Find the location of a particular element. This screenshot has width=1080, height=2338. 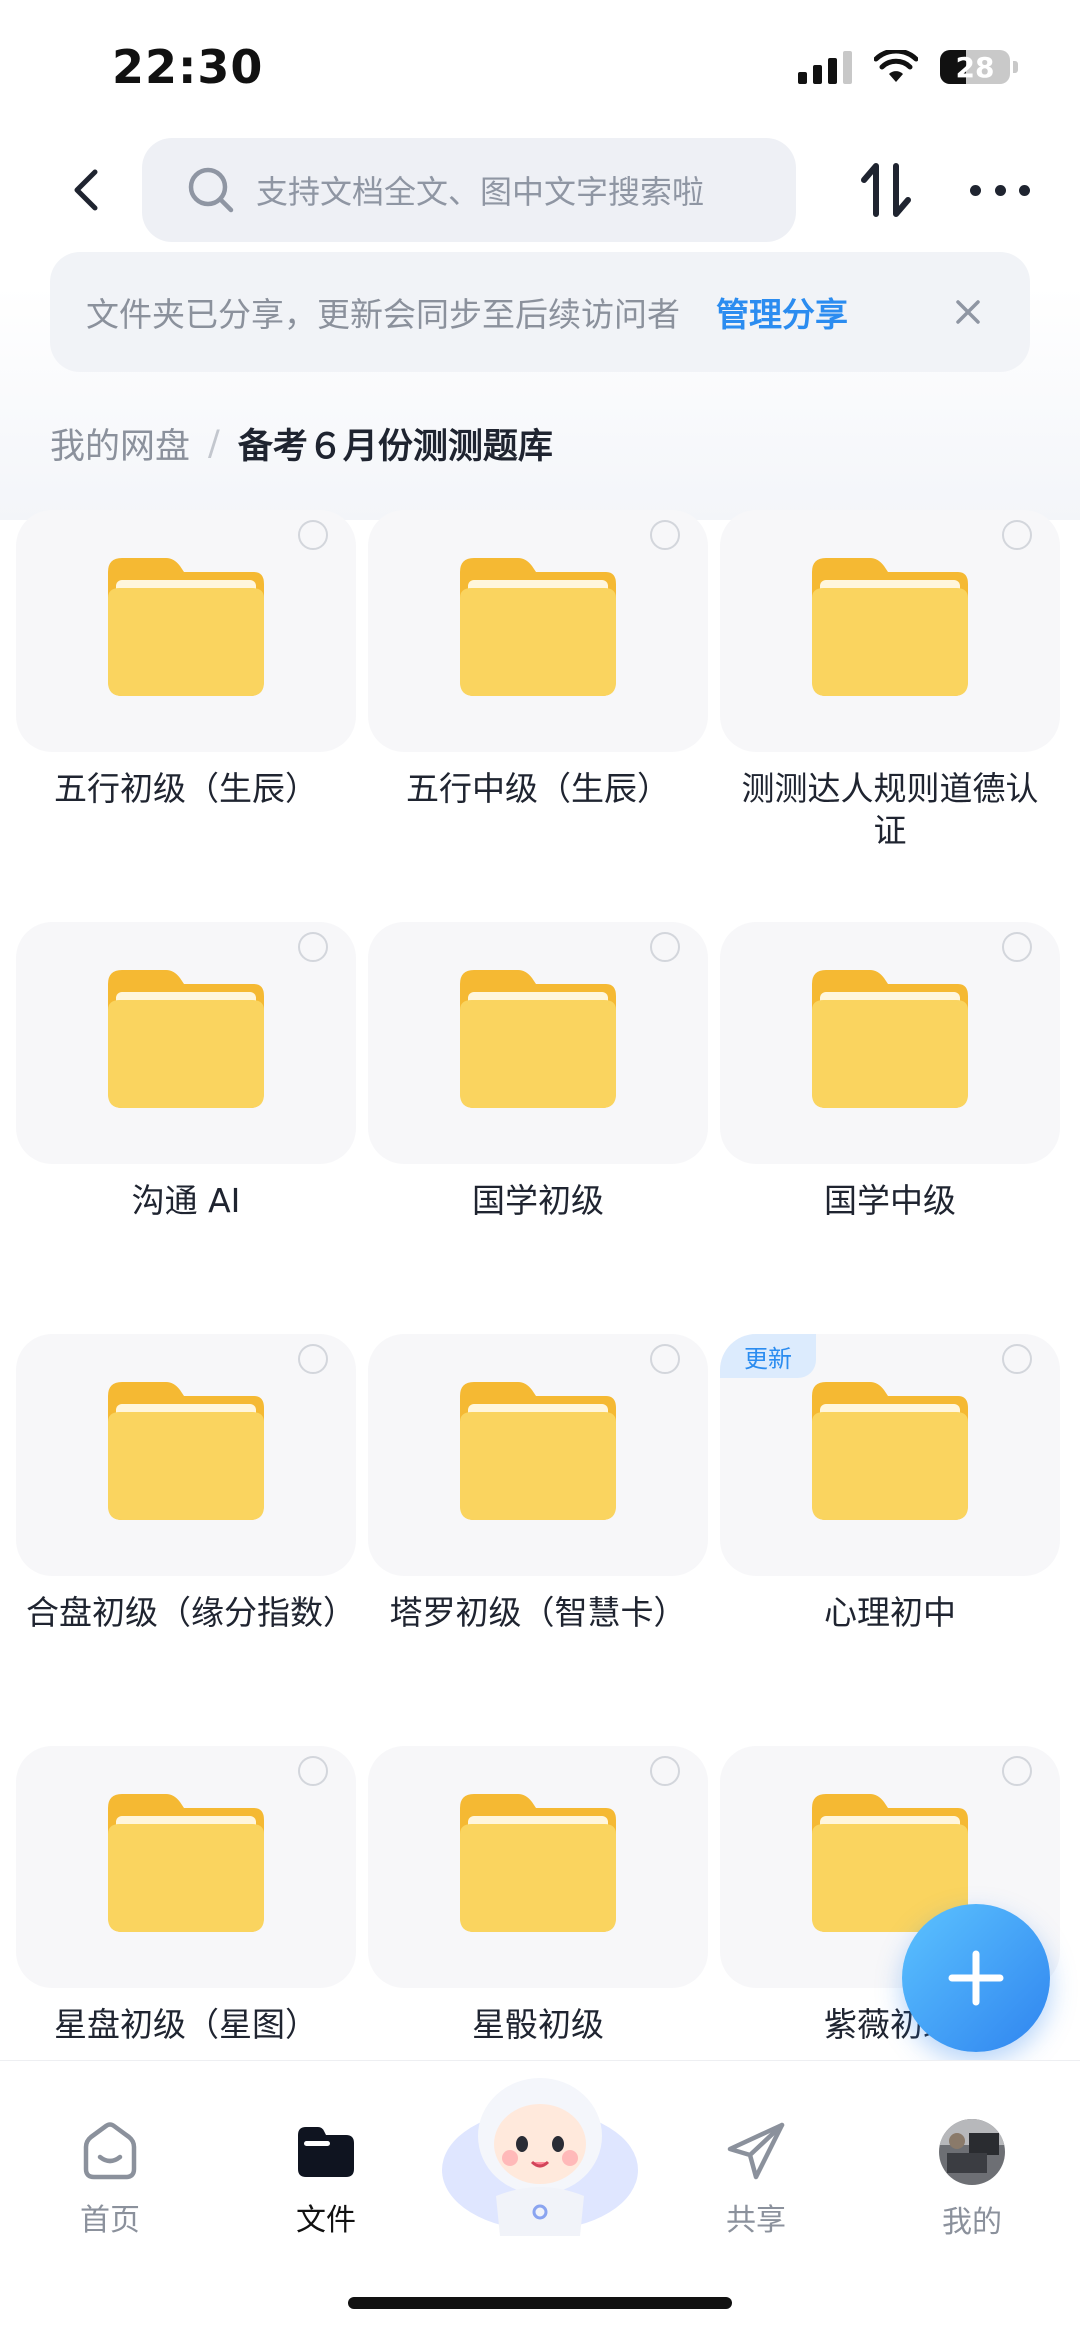

nav-mine: 我的 is located at coordinates (972, 2180).